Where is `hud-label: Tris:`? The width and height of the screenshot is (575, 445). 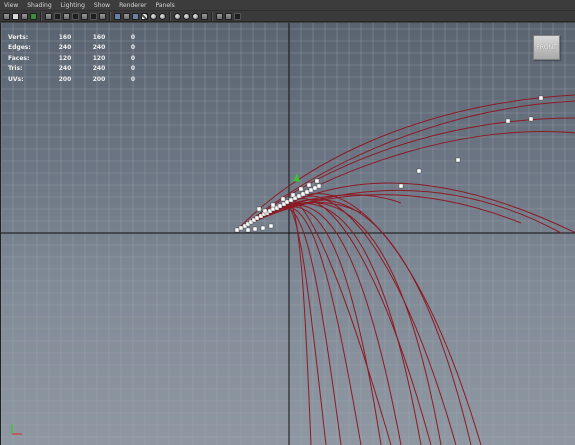
hud-label: Tris: is located at coordinates (15, 69).